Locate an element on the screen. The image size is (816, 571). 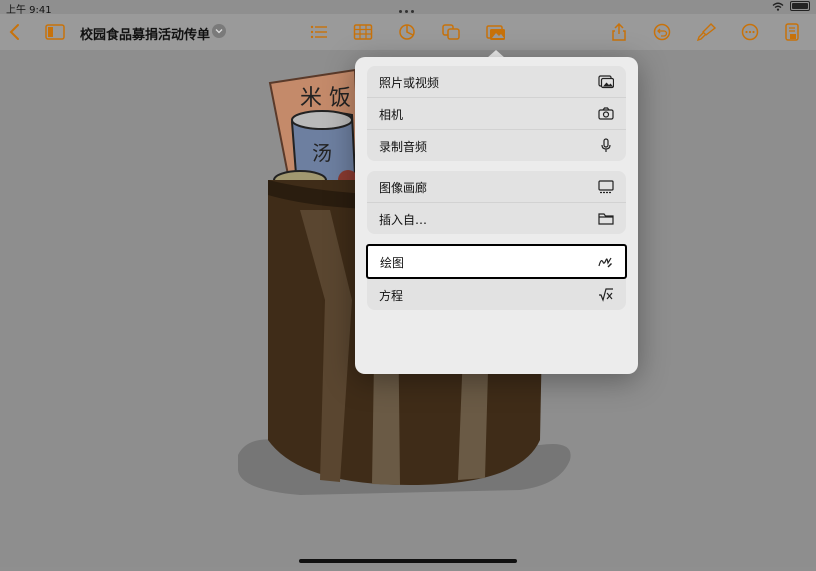
menu-group-drawing: 绘图 方程 is located at coordinates (496, 277).